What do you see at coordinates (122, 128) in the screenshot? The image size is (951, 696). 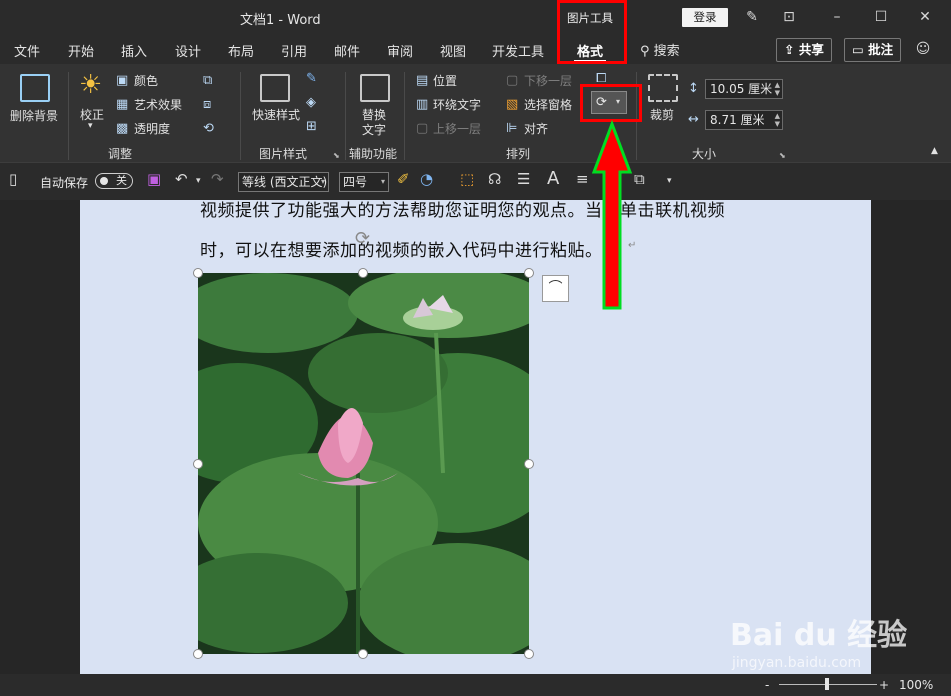 I see `transparency-icon: ▩` at bounding box center [122, 128].